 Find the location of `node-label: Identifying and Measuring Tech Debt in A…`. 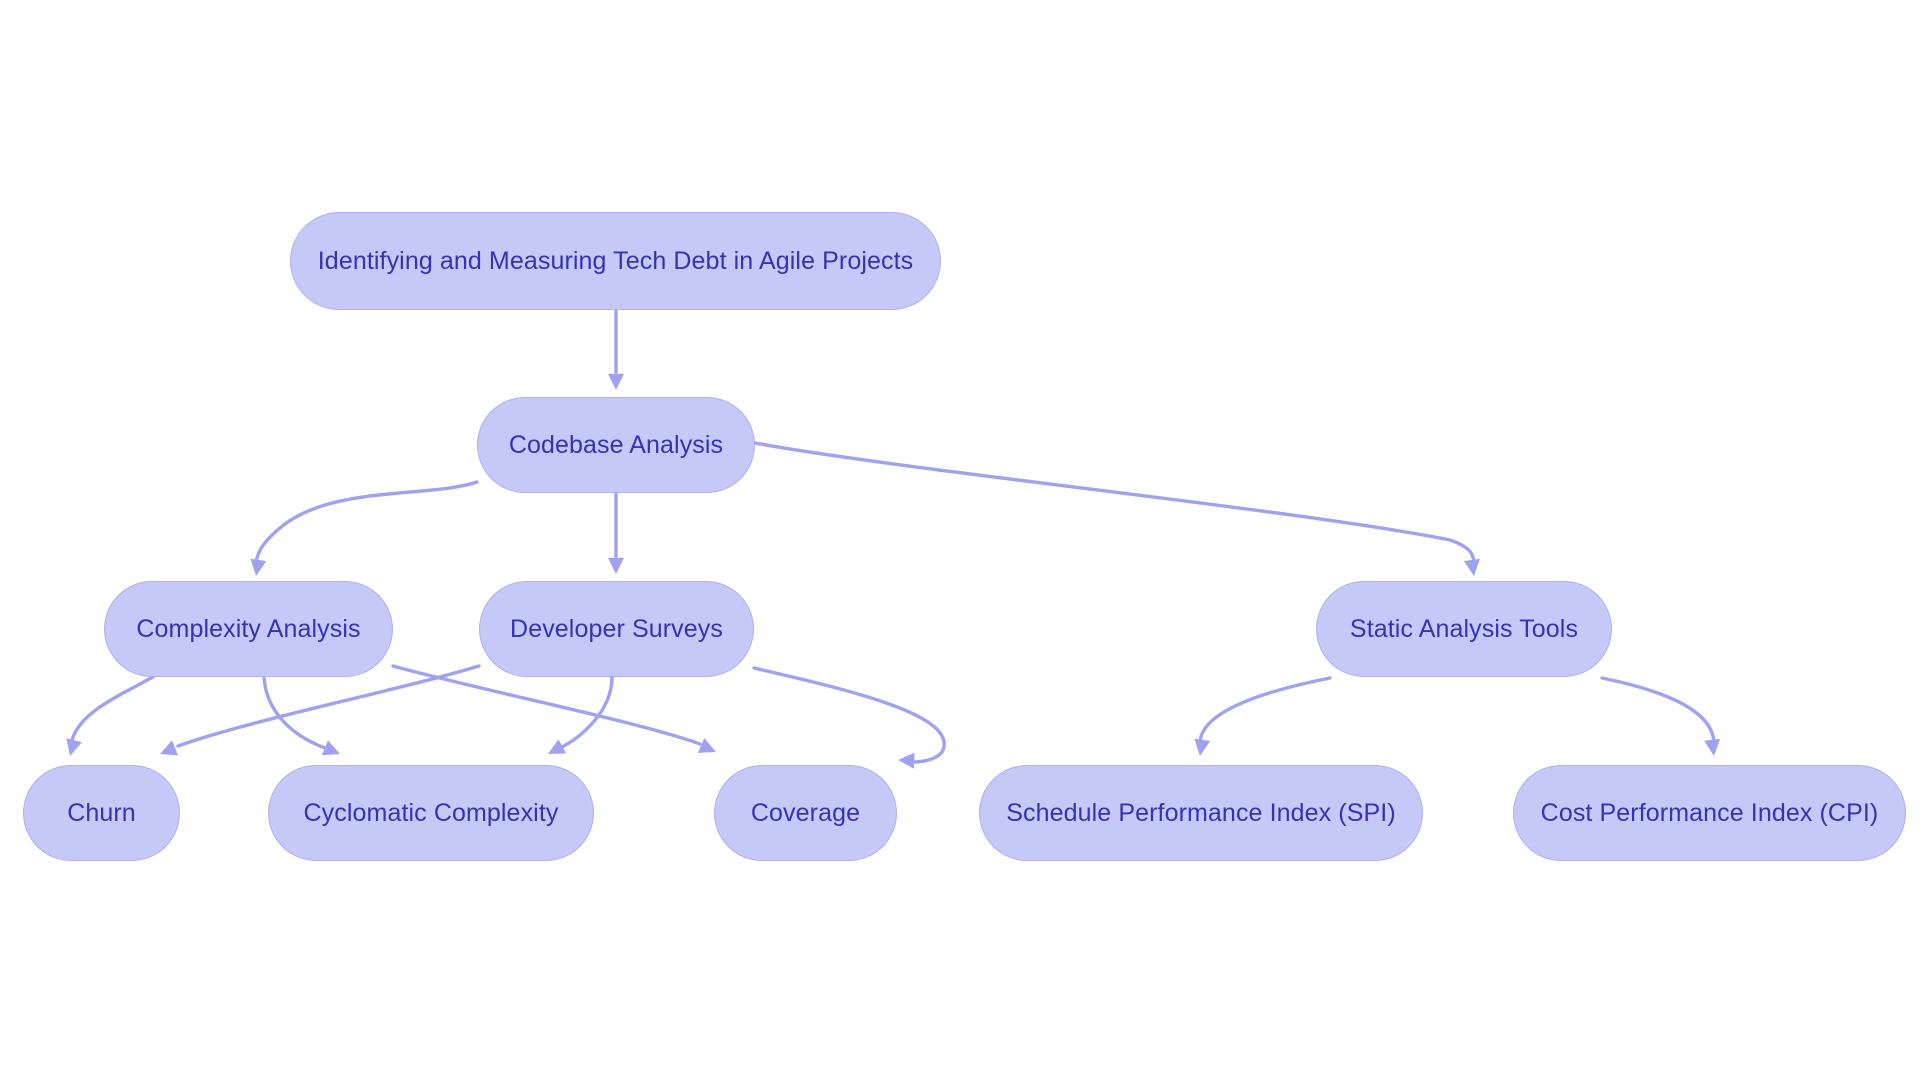

node-label: Identifying and Measuring Tech Debt in A… is located at coordinates (615, 260).